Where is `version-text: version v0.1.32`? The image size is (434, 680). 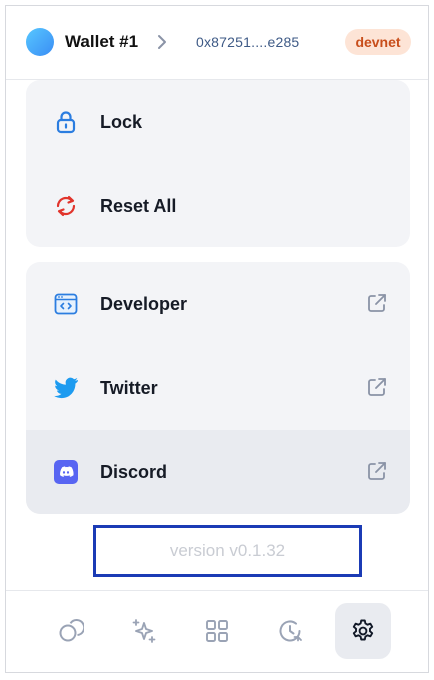 version-text: version v0.1.32 is located at coordinates (227, 550).